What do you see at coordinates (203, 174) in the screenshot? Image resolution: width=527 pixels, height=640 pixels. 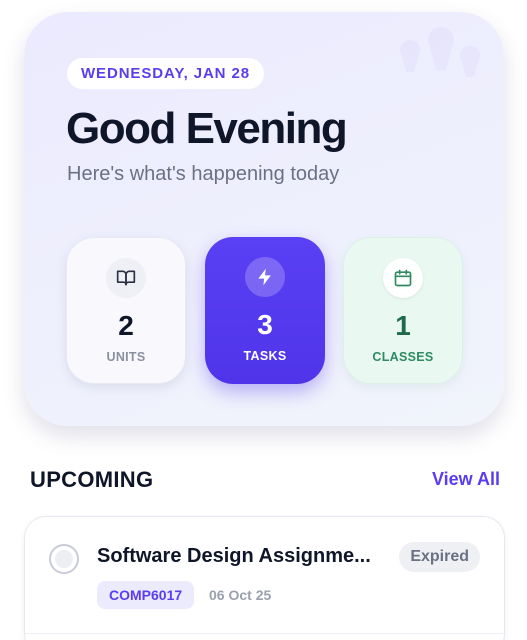 I see `greeting-subtitle: Here's what's happening today` at bounding box center [203, 174].